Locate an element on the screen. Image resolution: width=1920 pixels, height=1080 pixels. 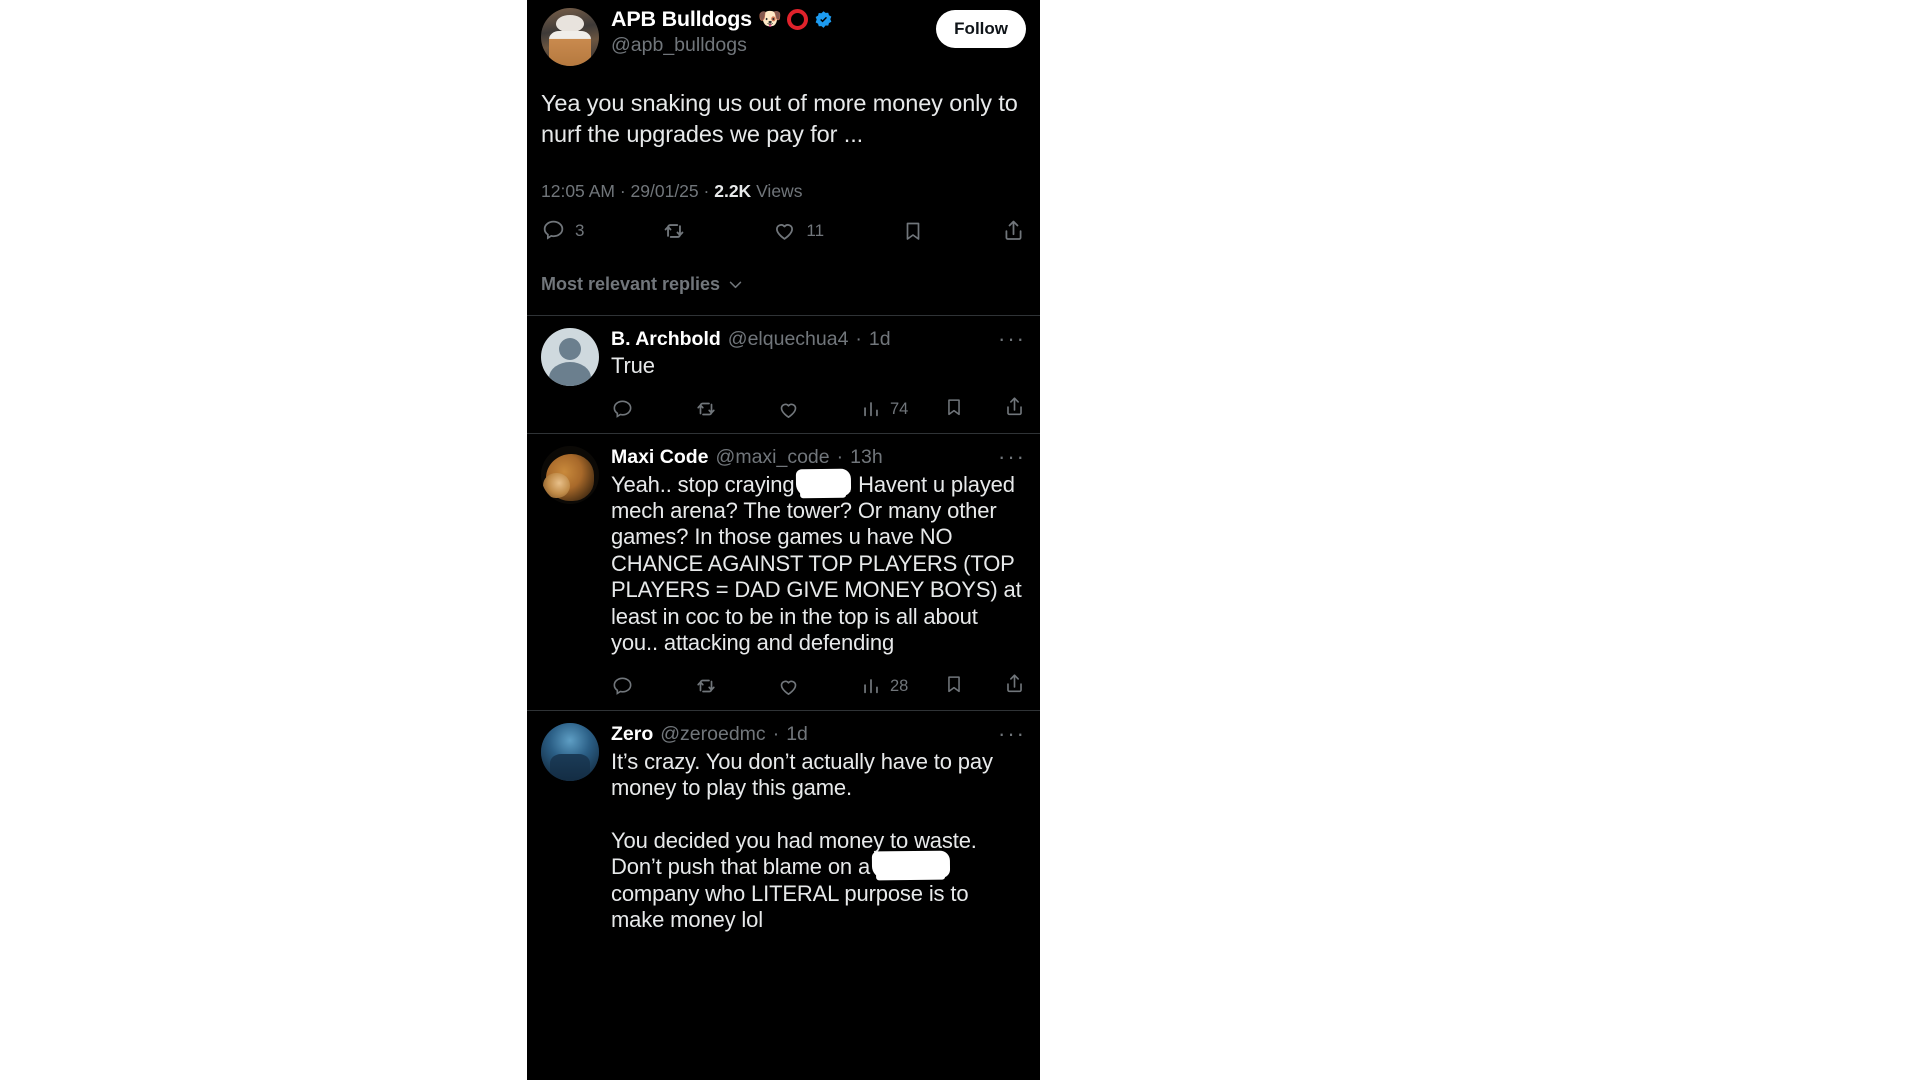
sort-label: Most relevant replies is located at coordinates (631, 283).